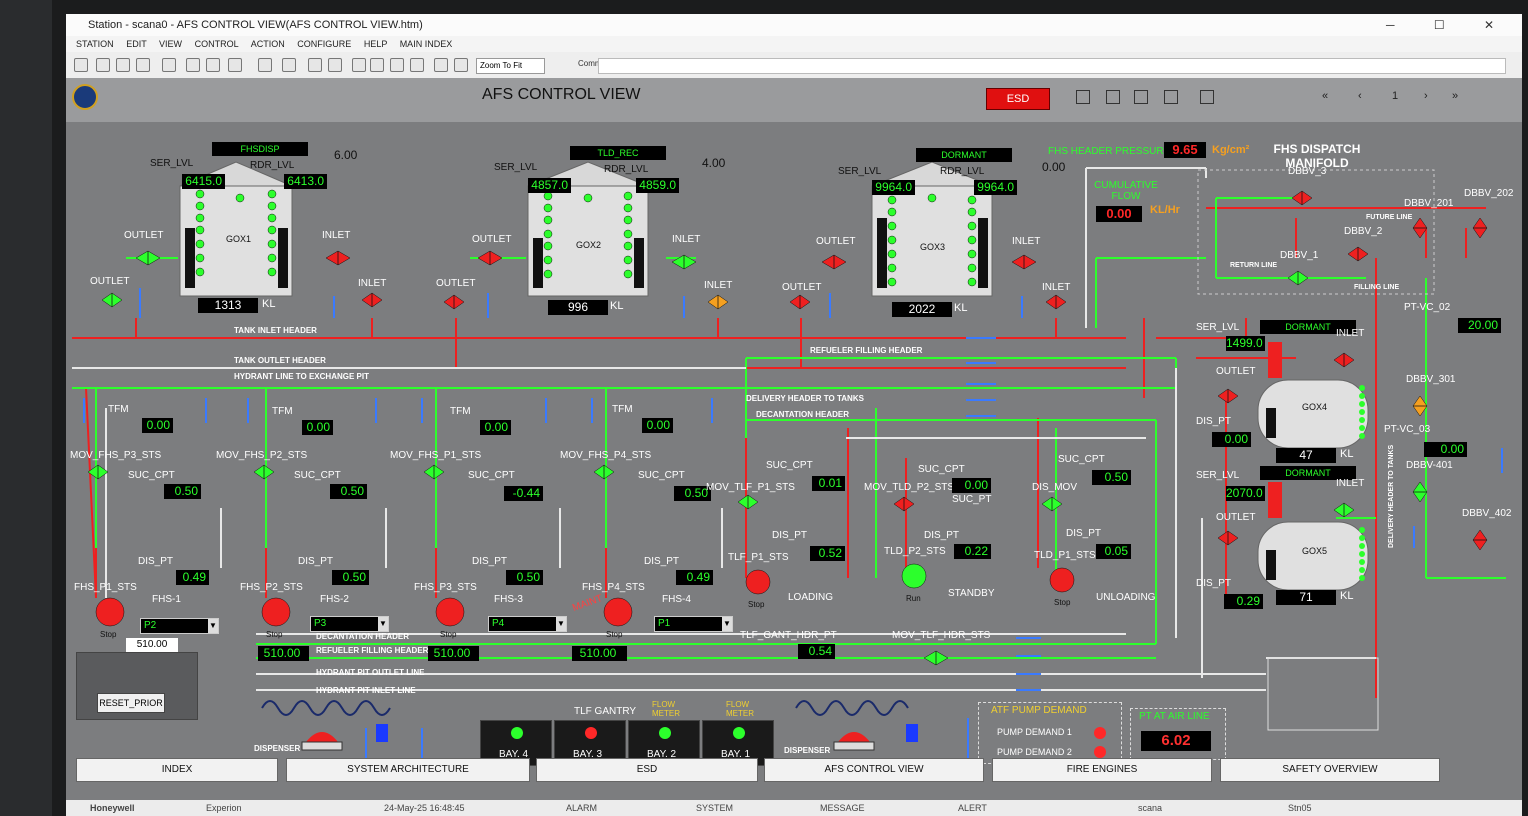  Describe the element at coordinates (177, 770) in the screenshot. I see `tab-index: INDEX` at that location.